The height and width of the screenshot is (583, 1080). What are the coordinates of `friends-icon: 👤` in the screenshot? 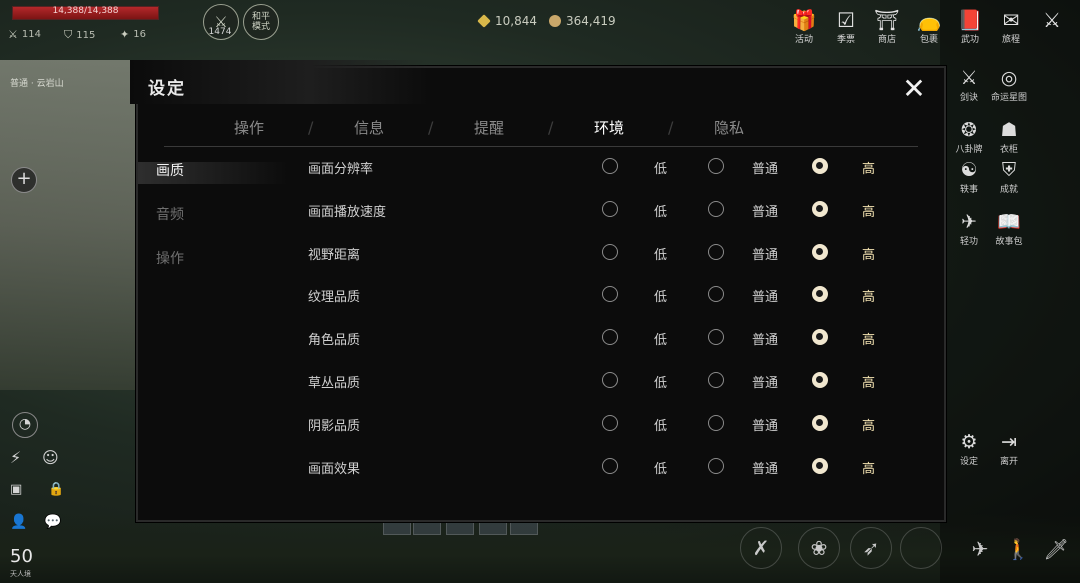 It's located at (18, 522).